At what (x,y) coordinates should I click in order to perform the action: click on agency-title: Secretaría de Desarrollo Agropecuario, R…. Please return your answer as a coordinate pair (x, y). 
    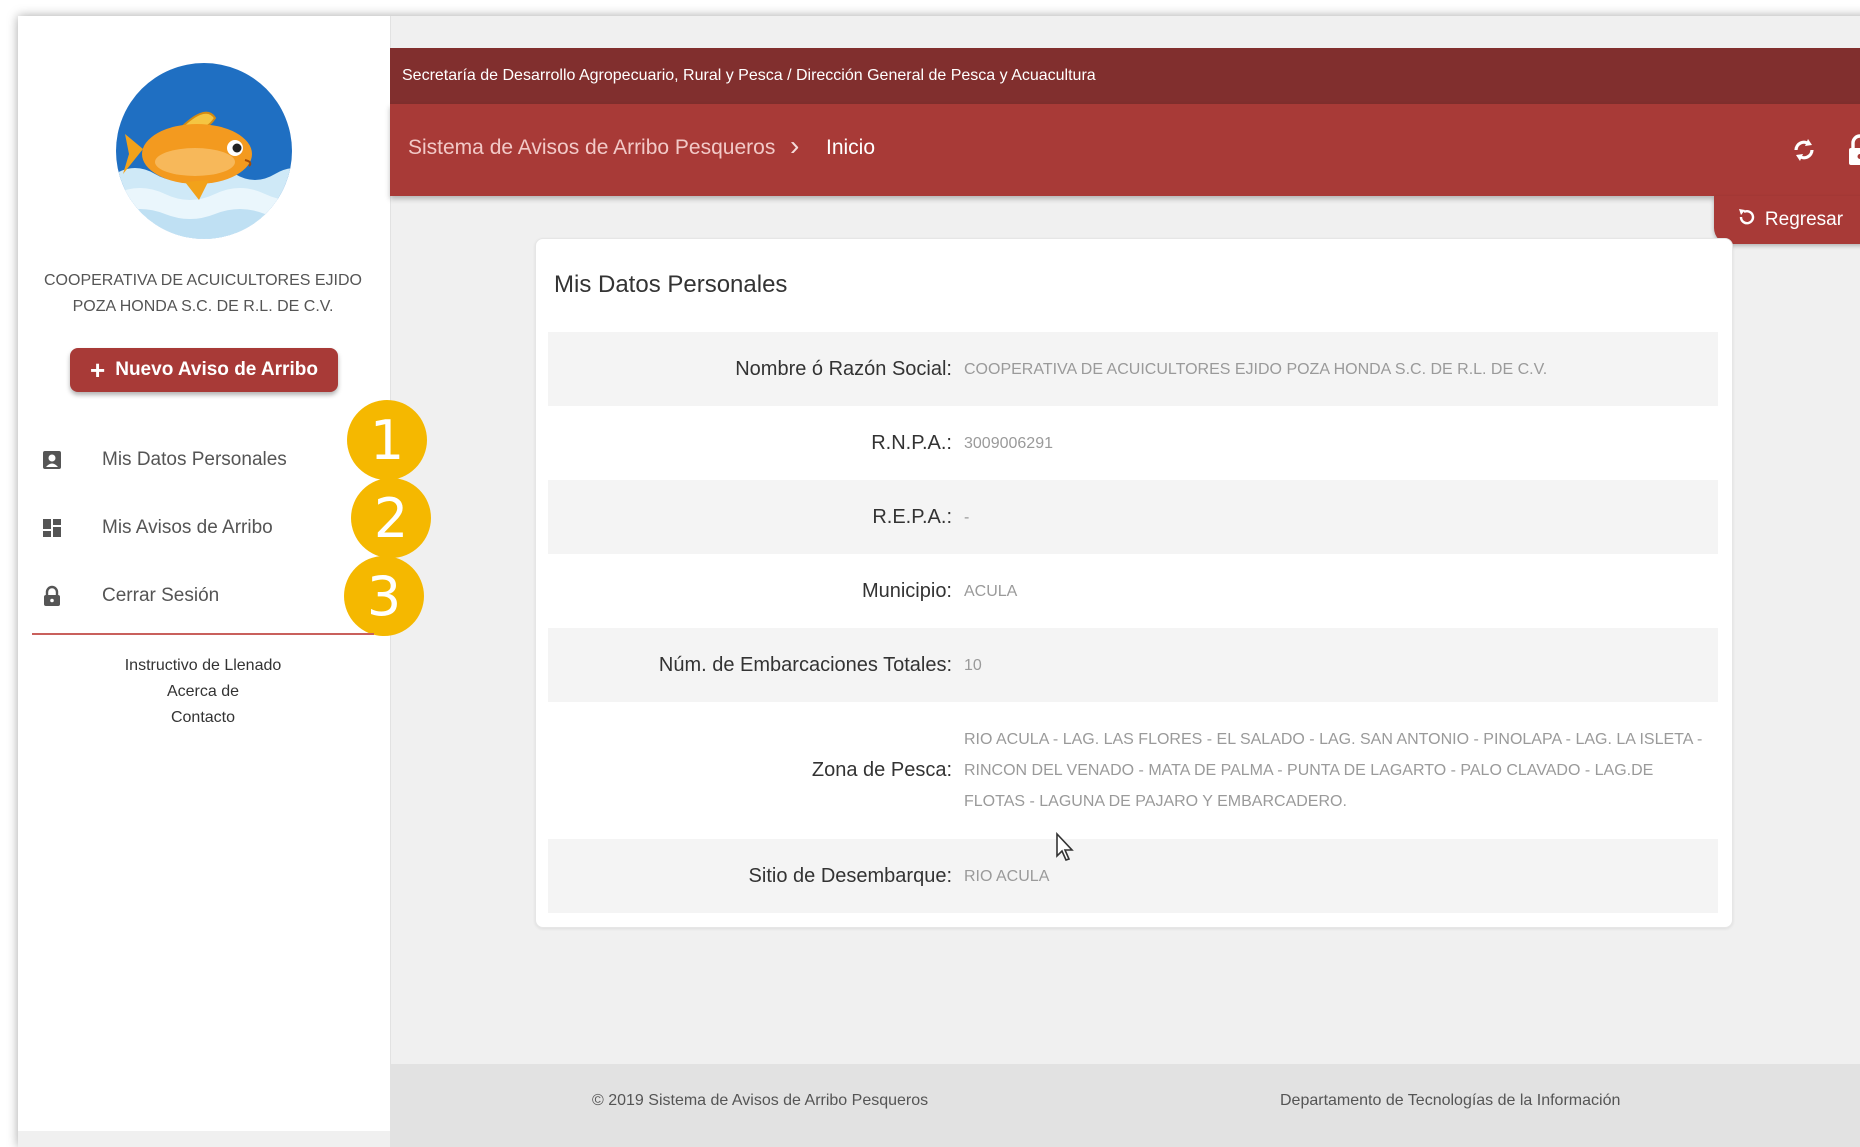
    Looking at the image, I should click on (749, 76).